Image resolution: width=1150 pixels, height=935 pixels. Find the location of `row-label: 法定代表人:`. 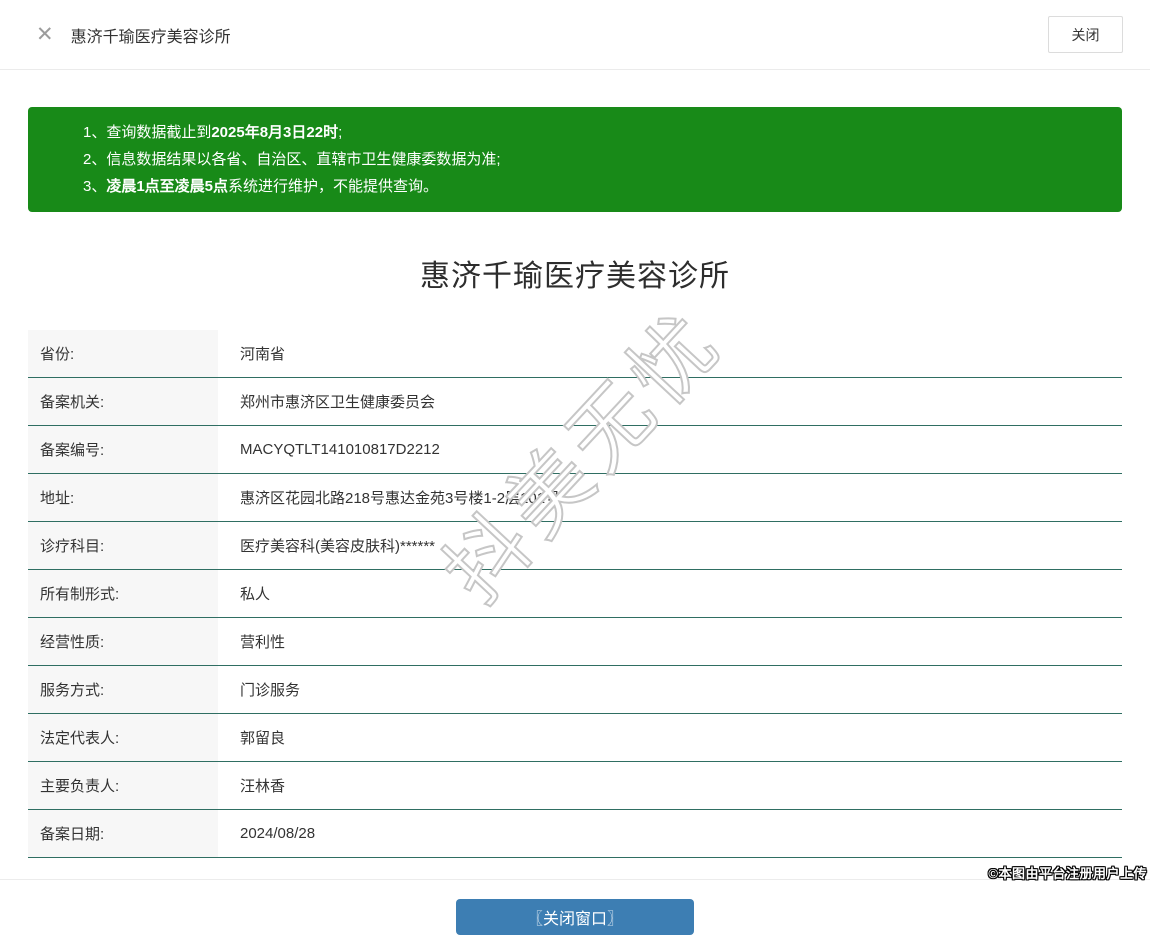

row-label: 法定代表人: is located at coordinates (123, 737).